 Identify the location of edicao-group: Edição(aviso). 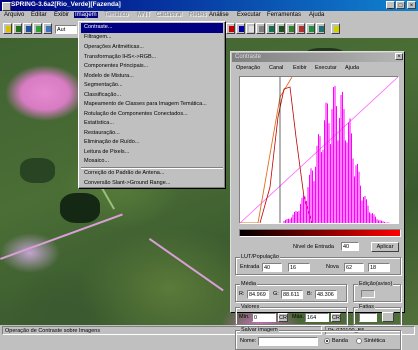
(377, 291).